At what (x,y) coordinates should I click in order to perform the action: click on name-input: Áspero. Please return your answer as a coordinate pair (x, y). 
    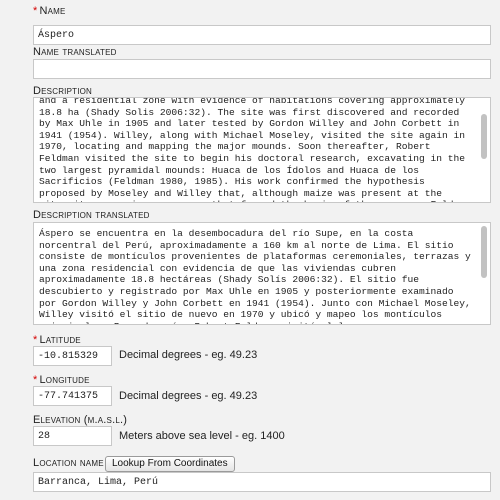
    Looking at the image, I should click on (262, 35).